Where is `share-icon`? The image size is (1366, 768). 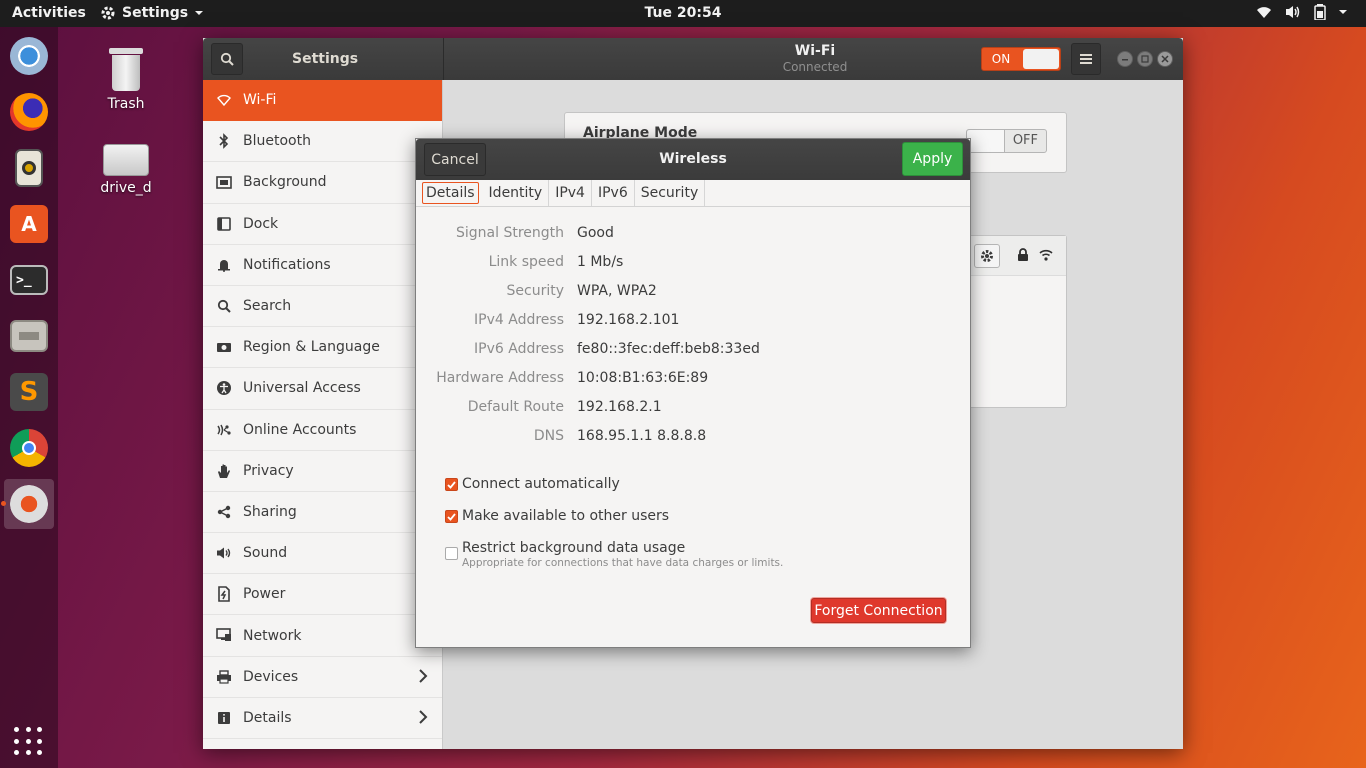 share-icon is located at coordinates (224, 512).